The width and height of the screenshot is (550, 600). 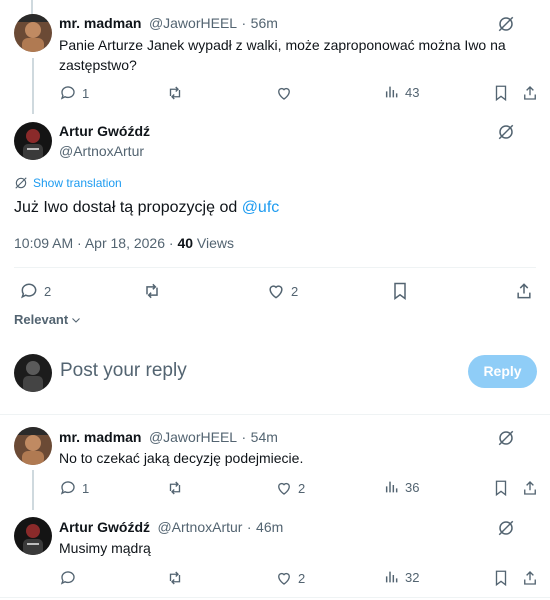 I want to click on reply-button: Reply, so click(x=502, y=371).